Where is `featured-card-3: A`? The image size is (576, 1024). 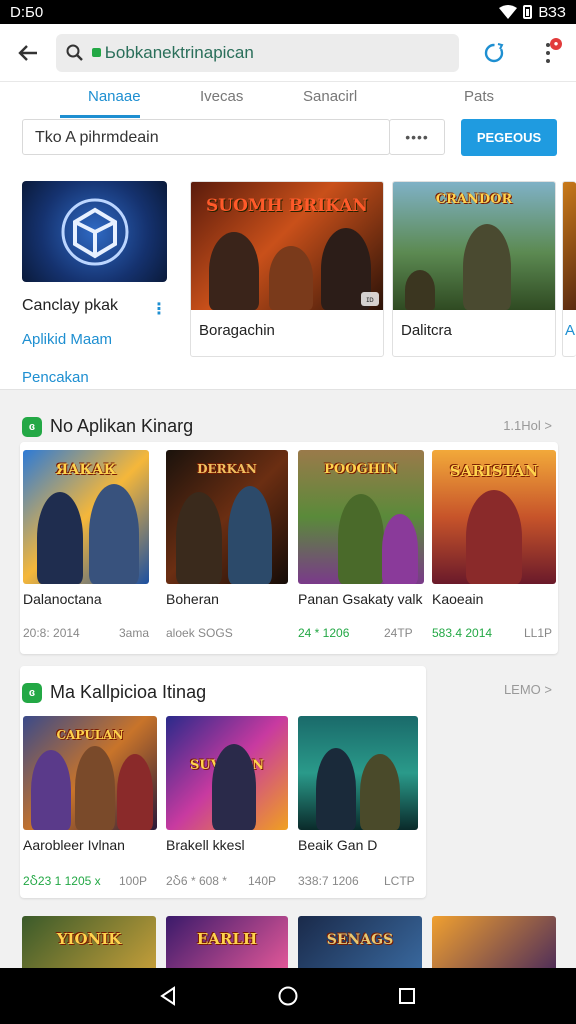
featured-card-3: A is located at coordinates (569, 269).